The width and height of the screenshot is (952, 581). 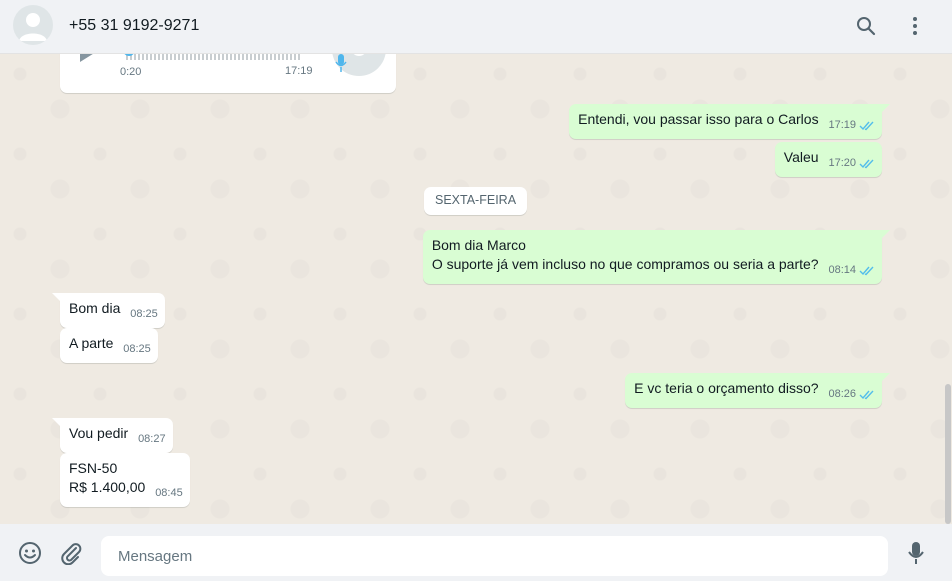 I want to click on message-bubble-outgoing: E vc teria o orçamento disso? 08:26, so click(x=757, y=390).